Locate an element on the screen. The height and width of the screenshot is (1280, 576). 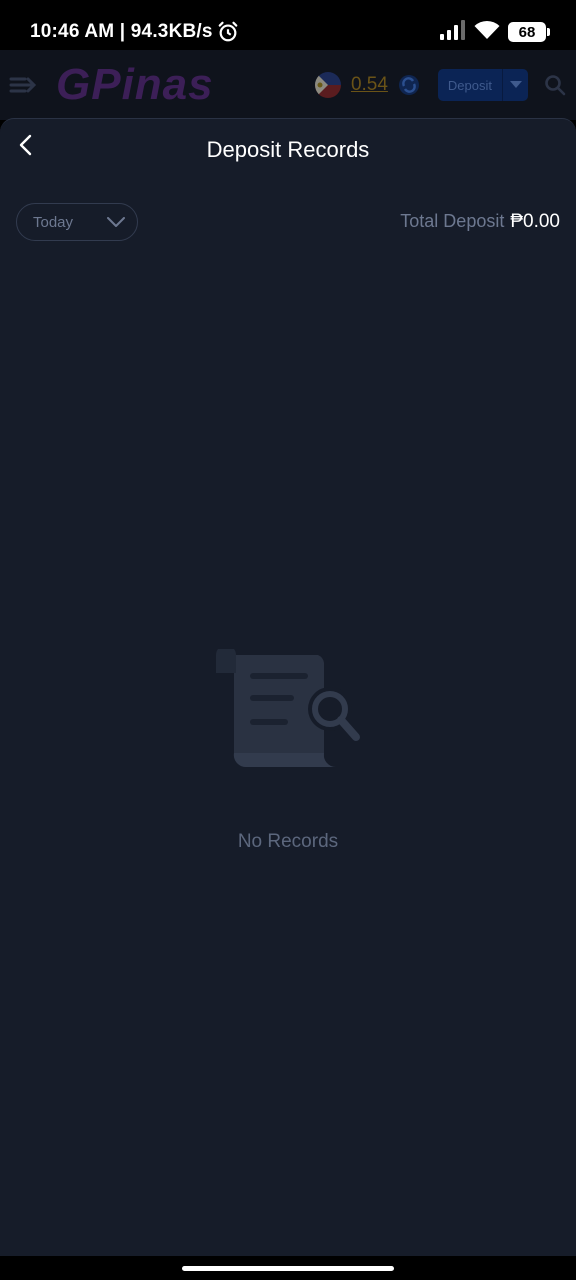
gpinas-logo: GPinas is located at coordinates (135, 85).